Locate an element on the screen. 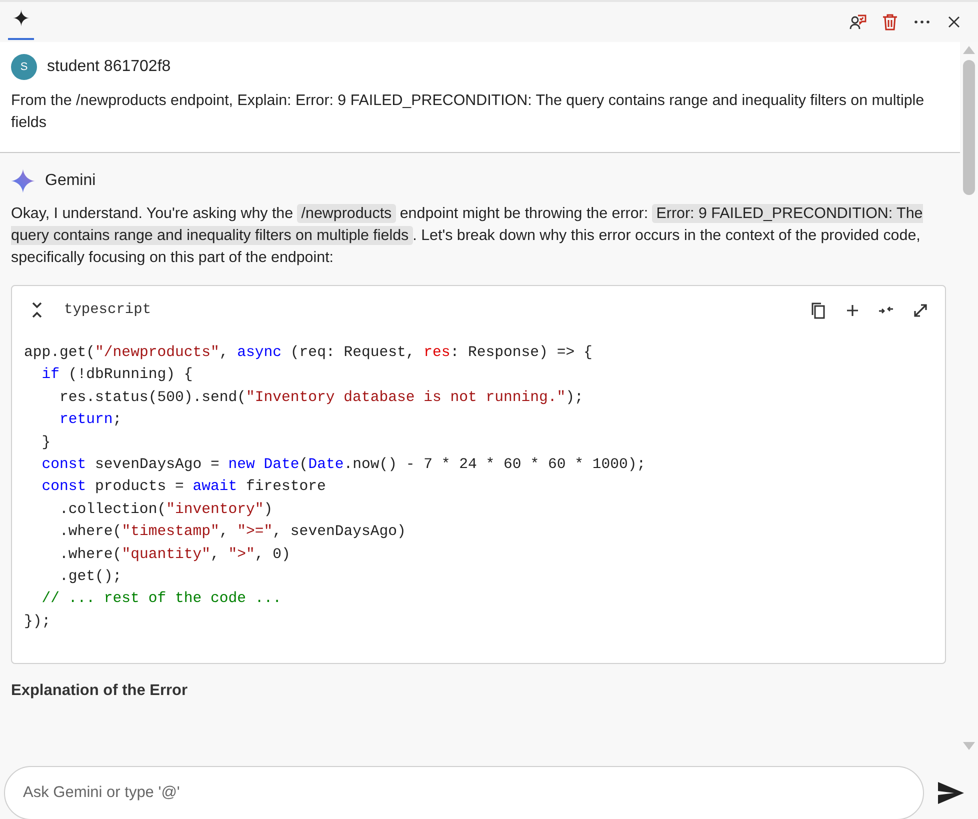 Image resolution: width=978 pixels, height=819 pixels. code-line: return; is located at coordinates (90, 420).